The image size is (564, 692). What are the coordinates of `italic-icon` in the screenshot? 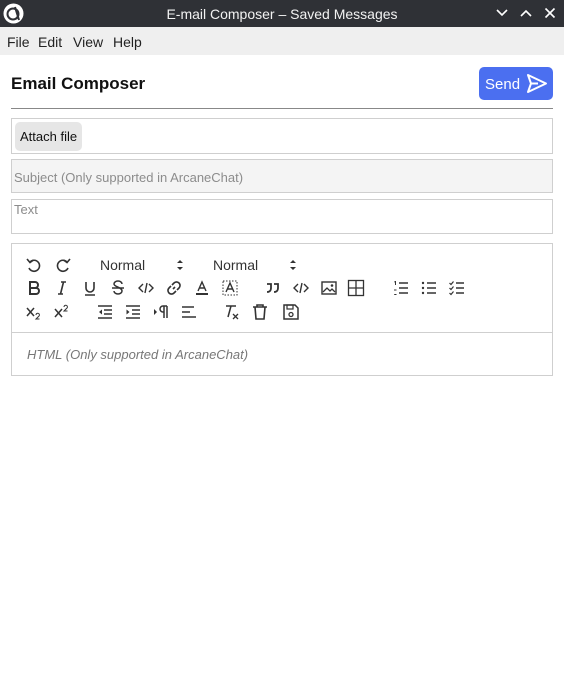 It's located at (62, 288).